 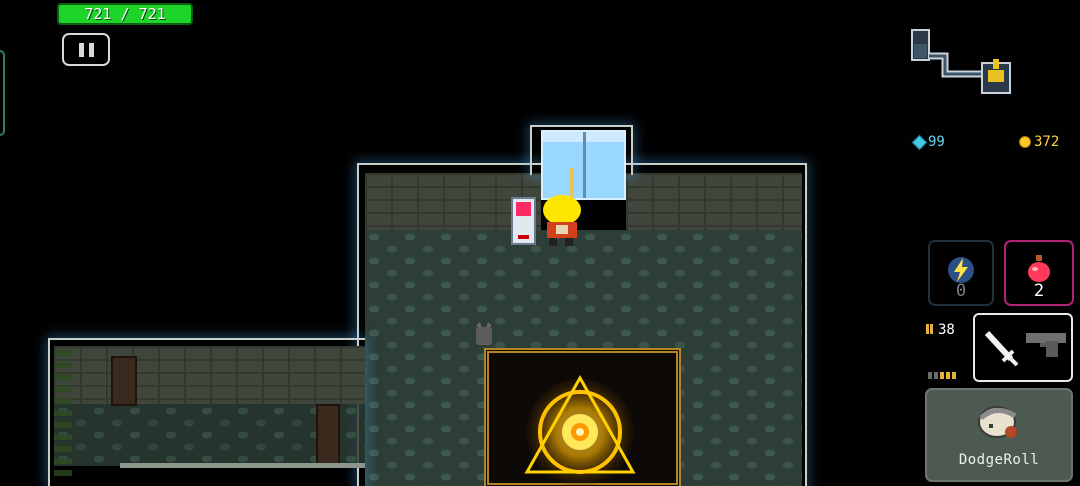 What do you see at coordinates (714, 201) in the screenshot?
I see `north-wall-right` at bounding box center [714, 201].